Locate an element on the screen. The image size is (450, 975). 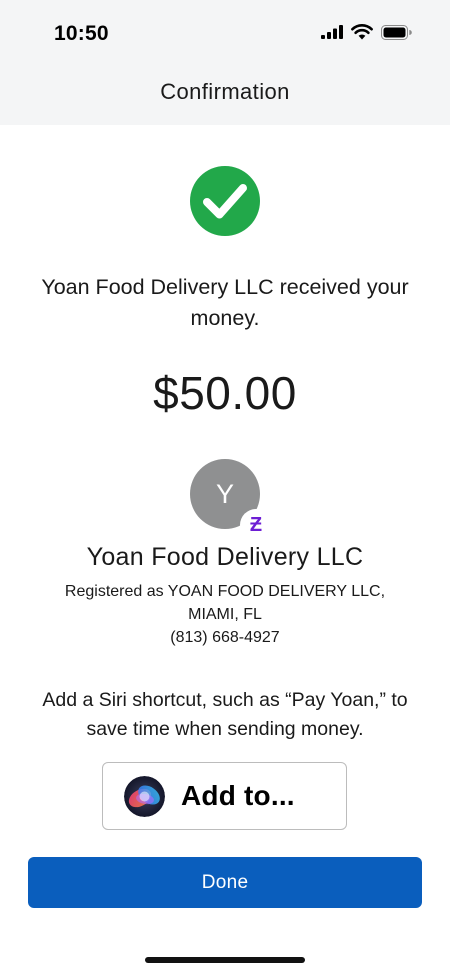
registered-location-line: MIAMI, FL is located at coordinates (225, 614).